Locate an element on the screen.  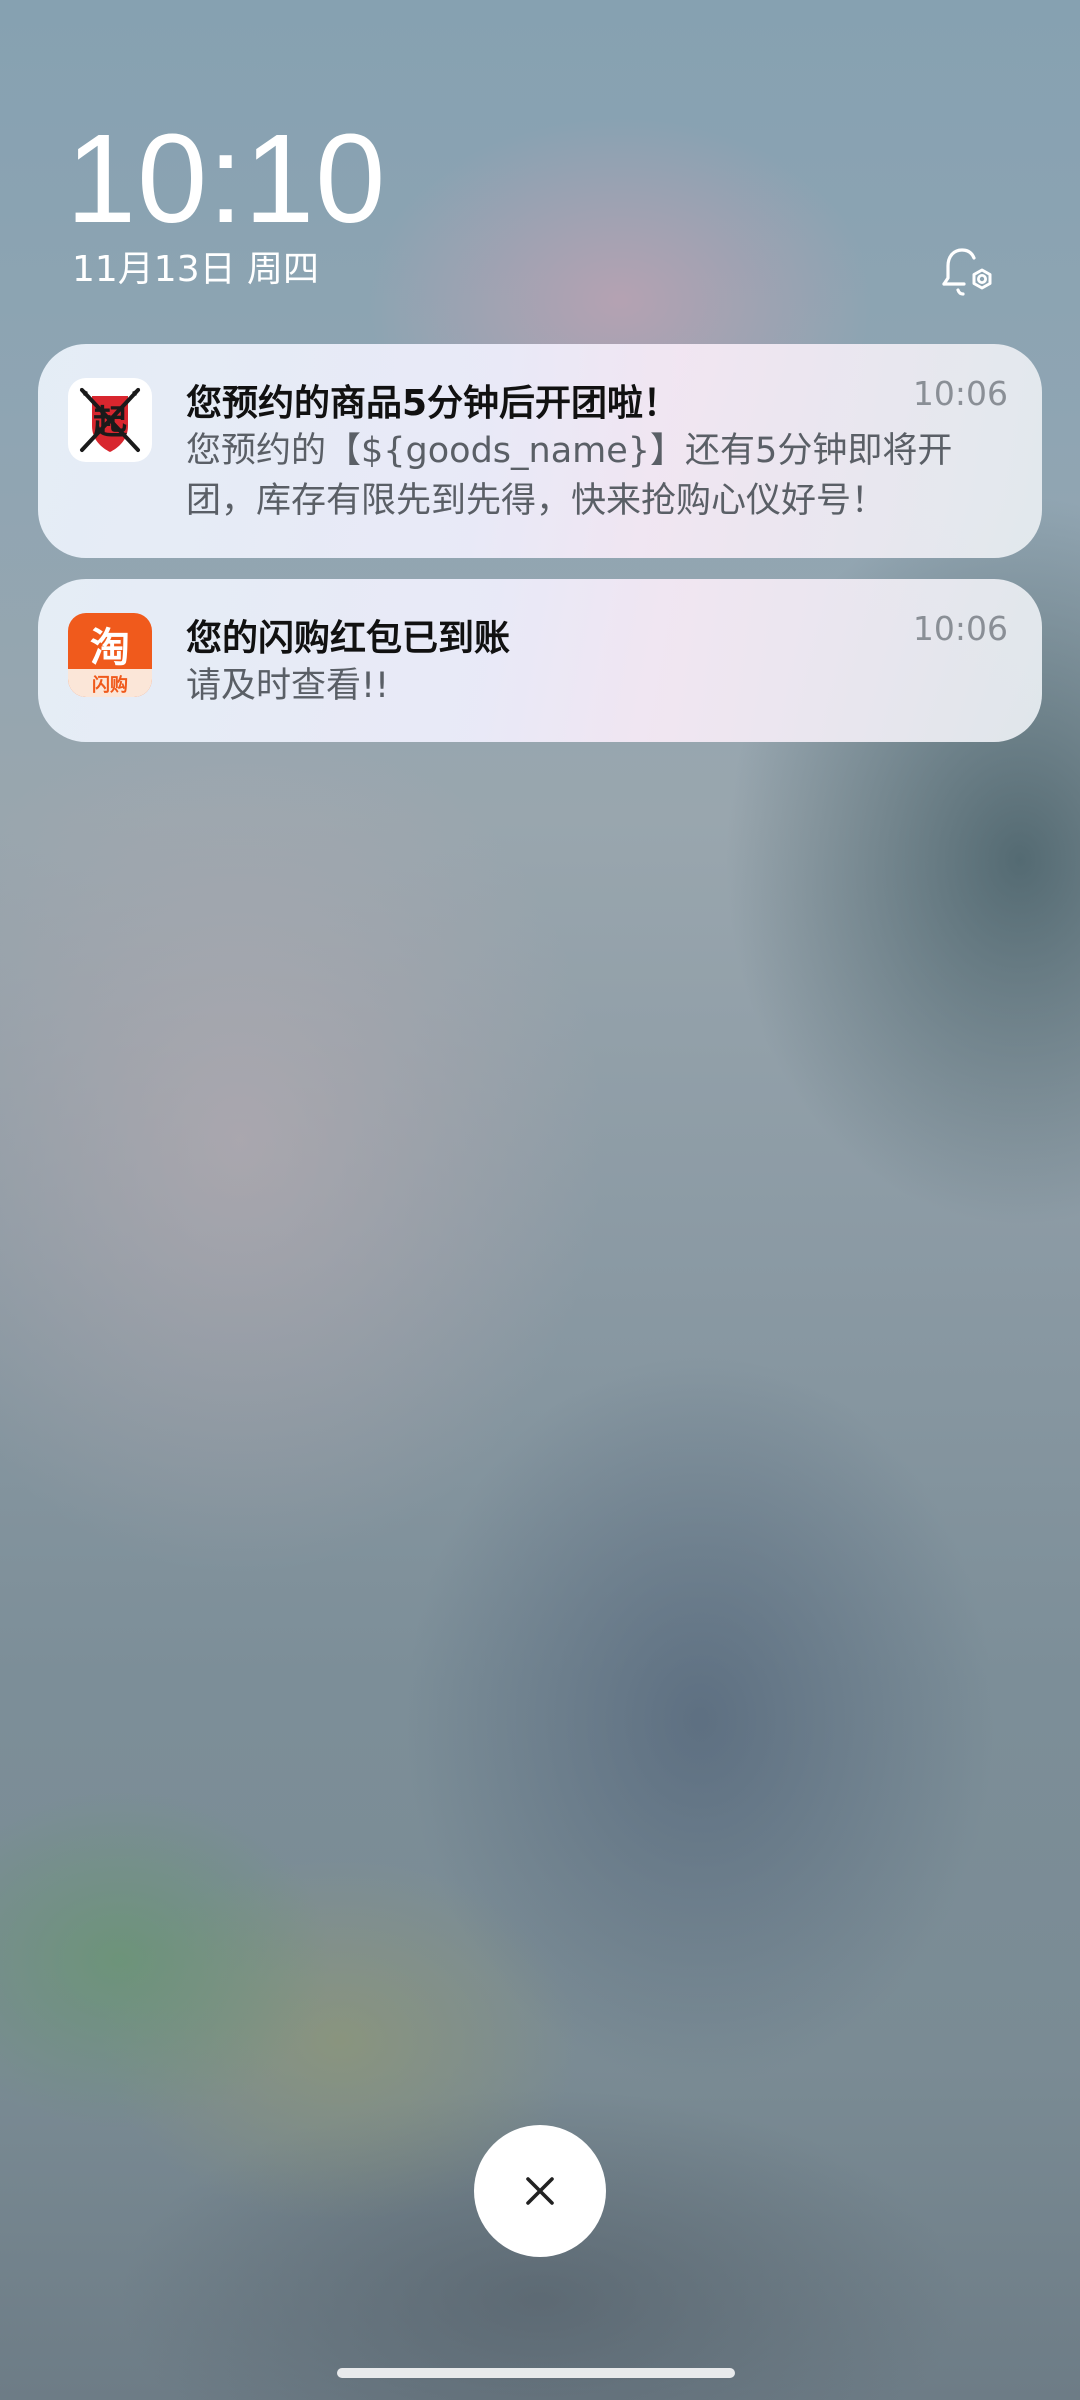
lockscreen-clock: 10:10 is located at coordinates (226, 178).